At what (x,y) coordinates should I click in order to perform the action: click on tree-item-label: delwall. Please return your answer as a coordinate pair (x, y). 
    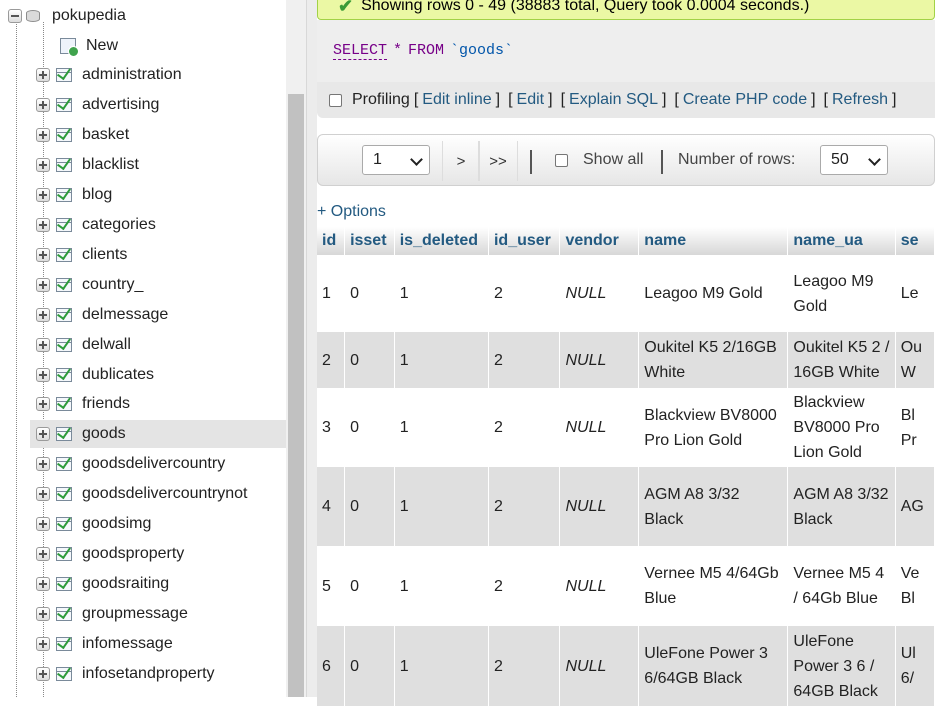
    Looking at the image, I should click on (106, 345).